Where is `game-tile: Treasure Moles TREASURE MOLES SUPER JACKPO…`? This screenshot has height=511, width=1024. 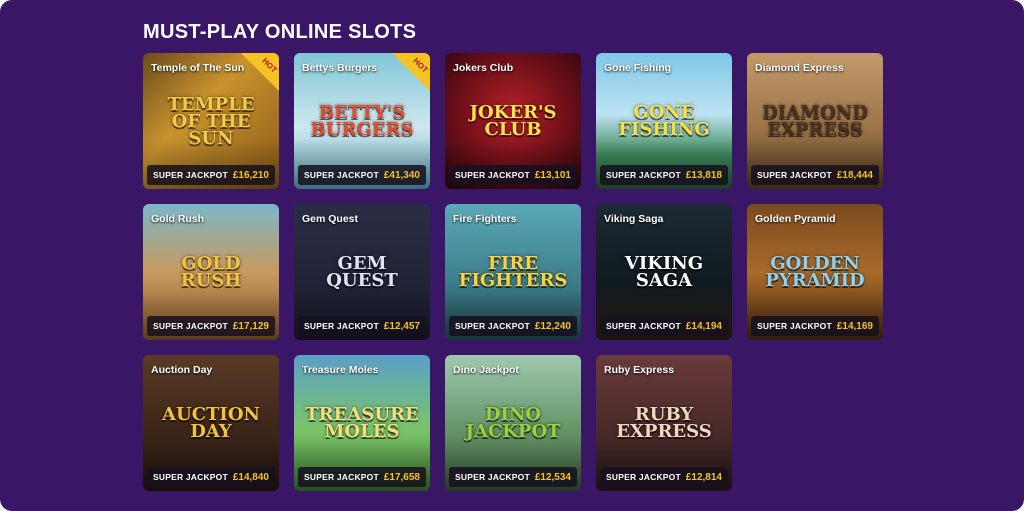 game-tile: Treasure Moles TREASURE MOLES SUPER JACKPO… is located at coordinates (362, 423).